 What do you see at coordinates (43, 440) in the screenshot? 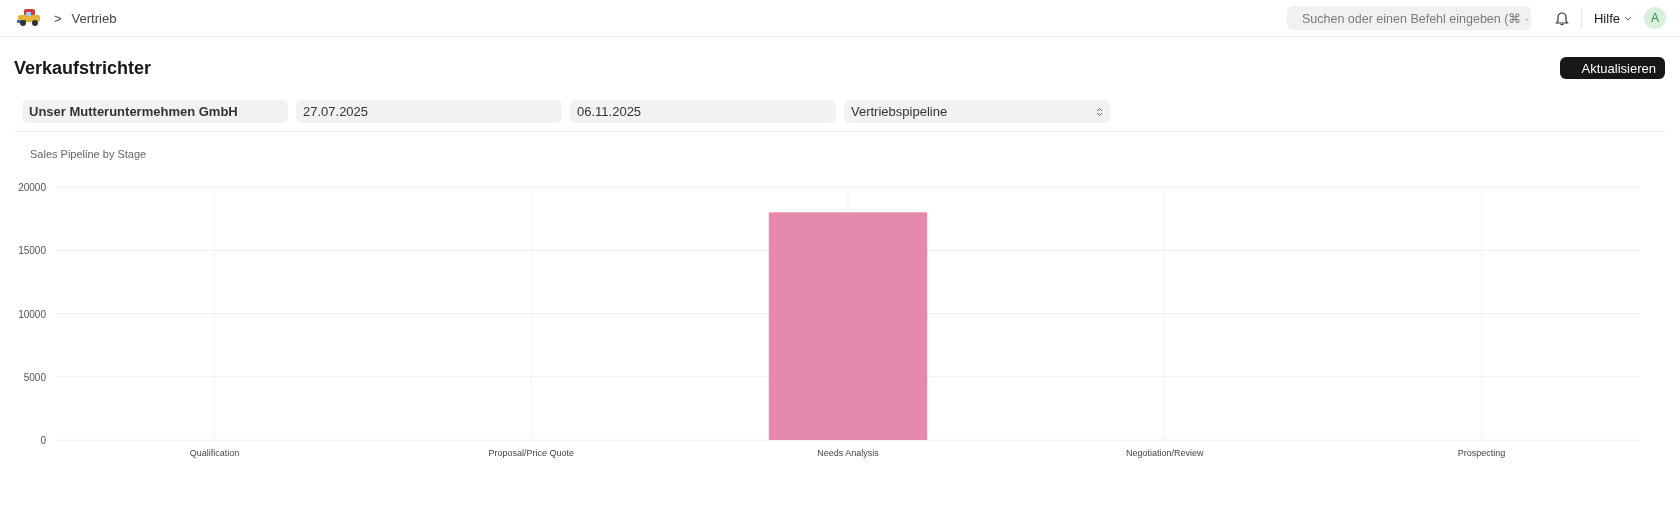
I see `axis-label: 0` at bounding box center [43, 440].